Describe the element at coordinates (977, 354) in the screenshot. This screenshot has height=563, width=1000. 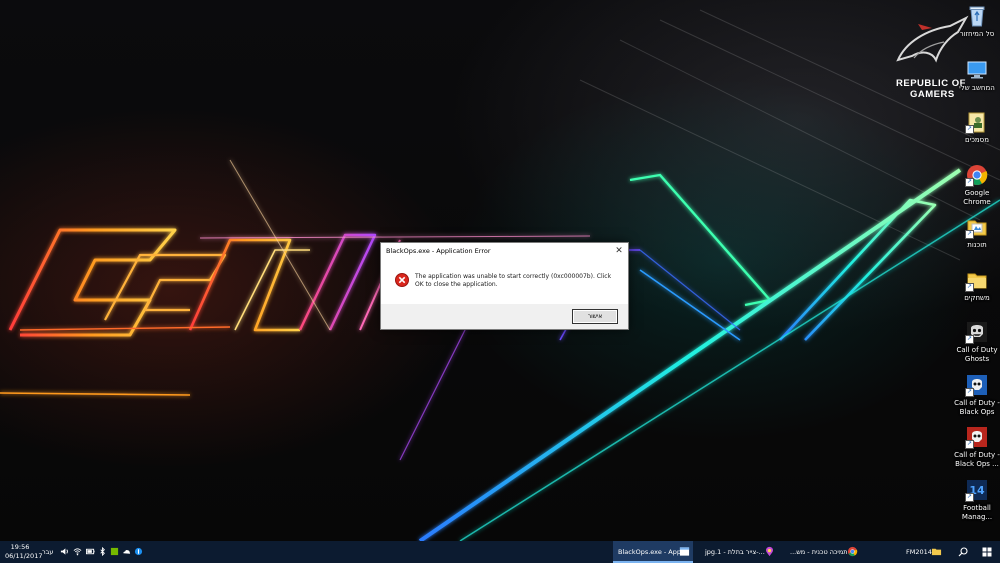
I see `desktop-icon-label: Call of Duty Ghosts` at that location.